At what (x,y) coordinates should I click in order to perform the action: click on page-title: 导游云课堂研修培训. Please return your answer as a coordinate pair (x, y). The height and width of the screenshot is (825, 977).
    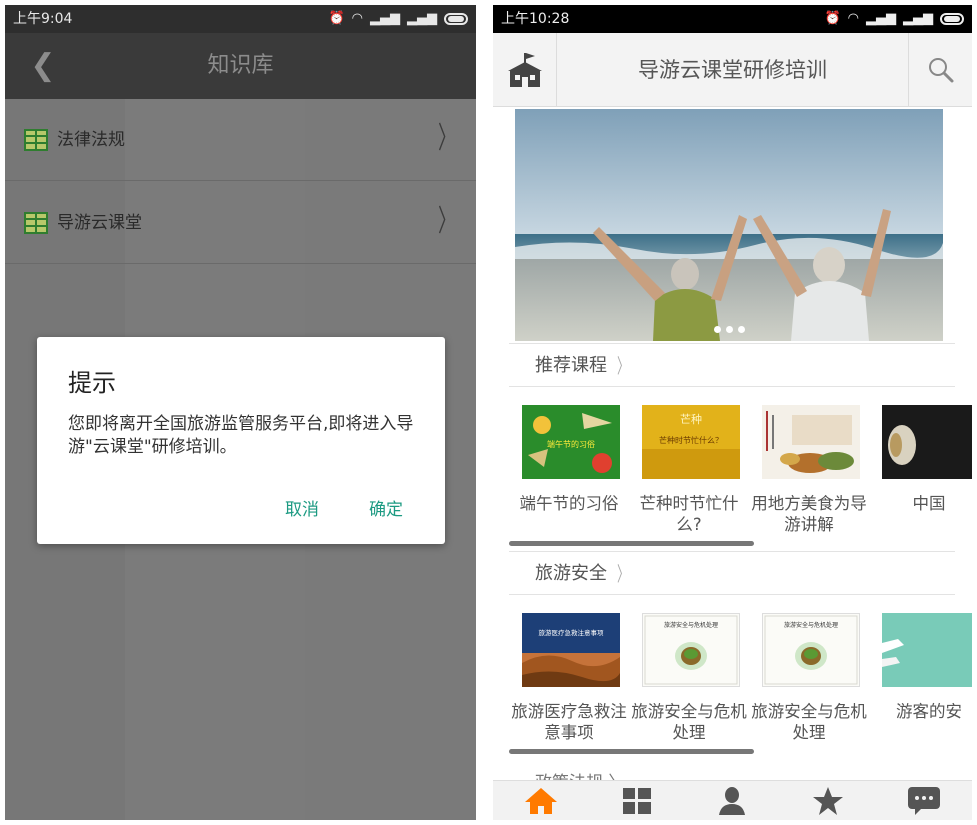
    Looking at the image, I should click on (732, 70).